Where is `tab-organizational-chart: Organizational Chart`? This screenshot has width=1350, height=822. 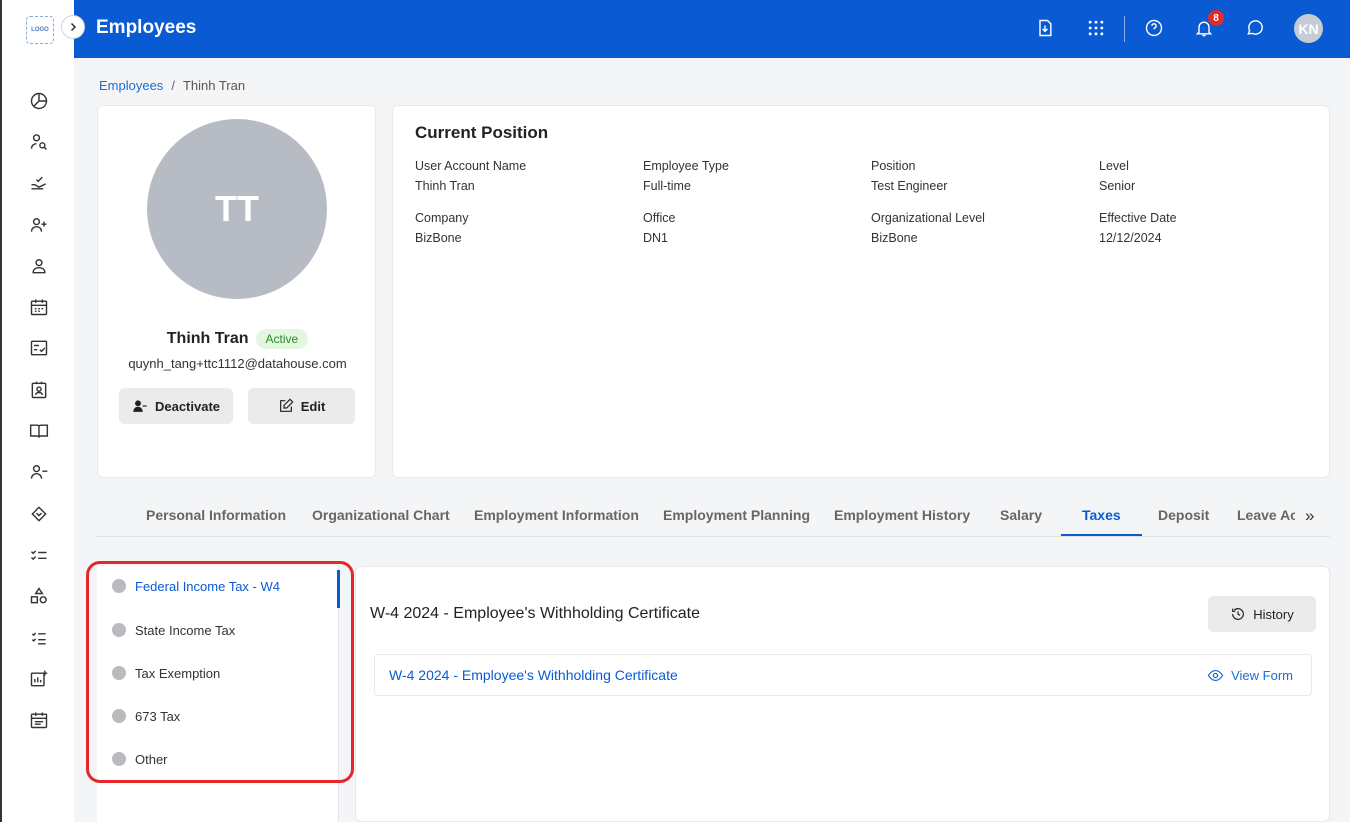
tab-organizational-chart: Organizational Chart is located at coordinates (381, 515).